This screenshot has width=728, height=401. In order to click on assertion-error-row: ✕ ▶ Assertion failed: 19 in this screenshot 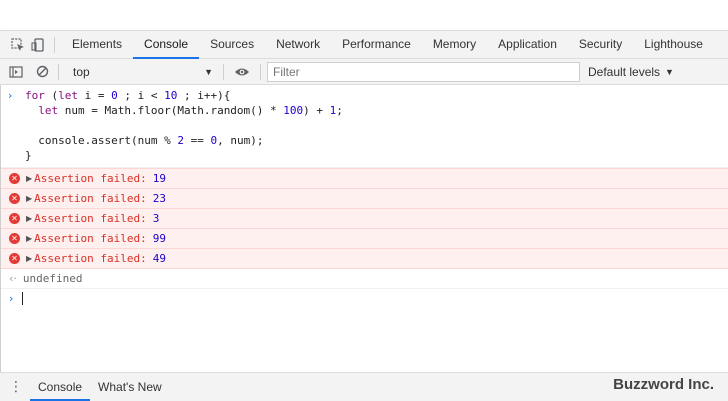, I will do `click(364, 178)`.